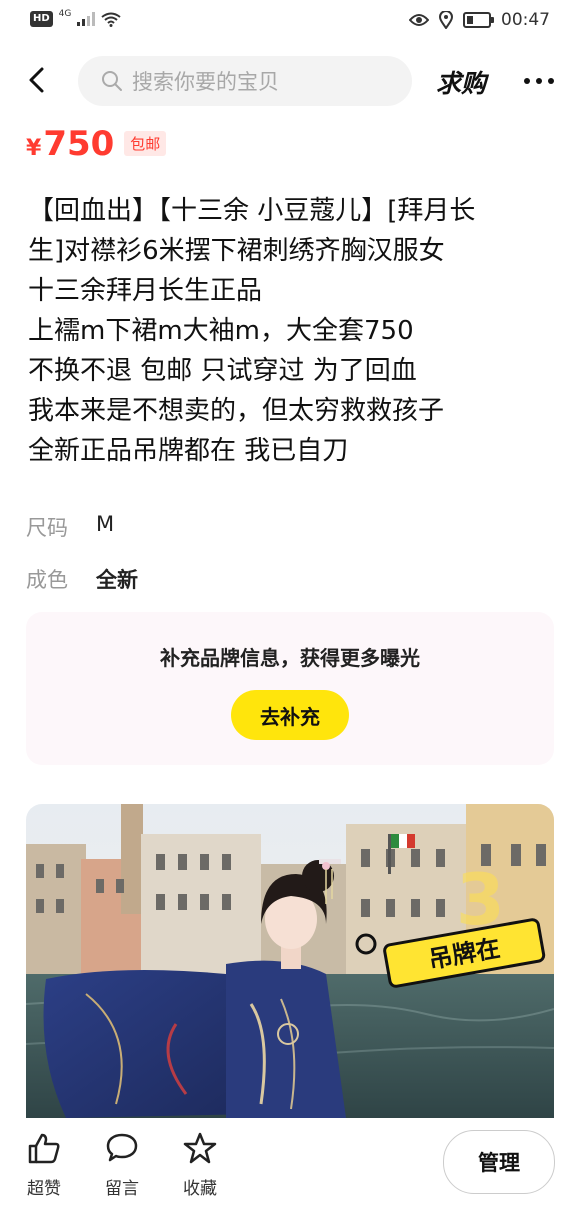 Image resolution: width=580 pixels, height=1205 pixels. I want to click on wifi-icon, so click(111, 19).